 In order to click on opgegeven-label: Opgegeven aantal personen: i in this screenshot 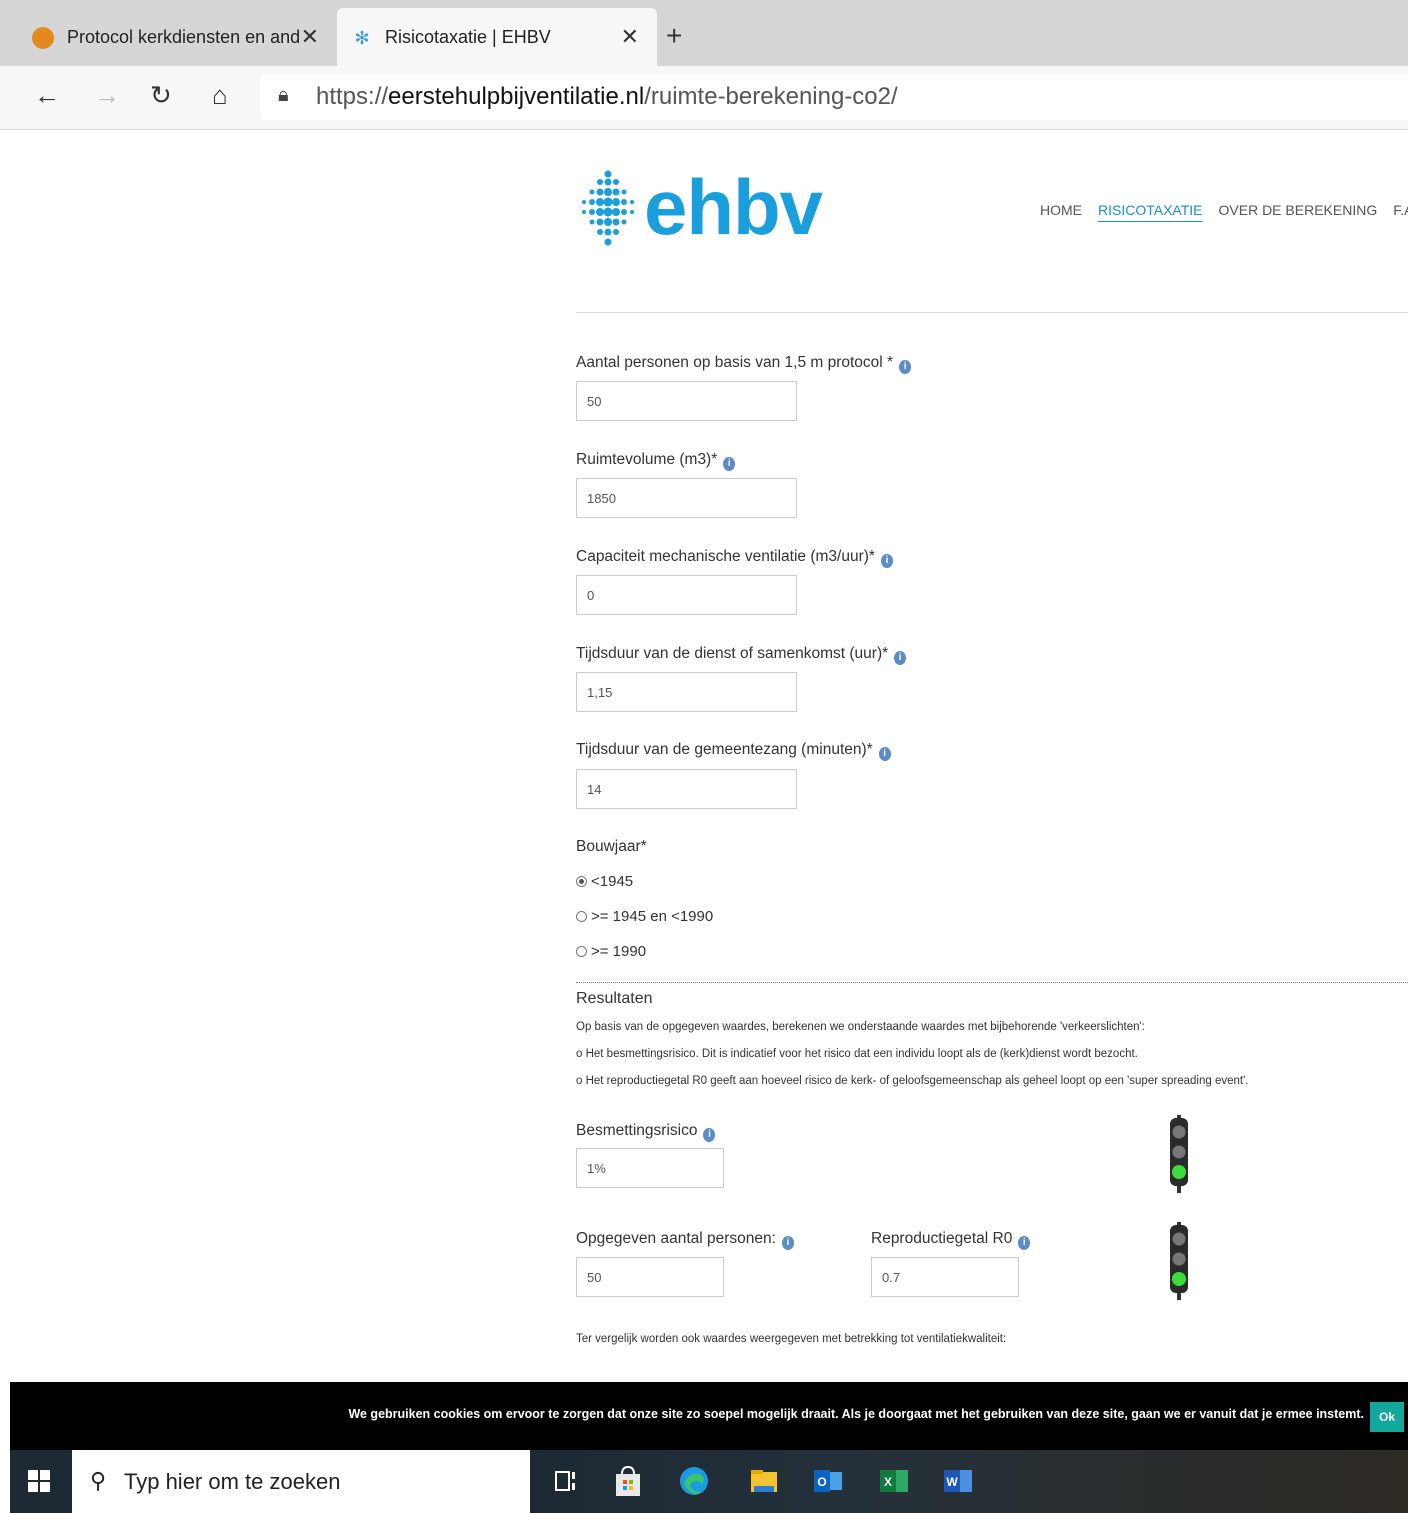, I will do `click(685, 1240)`.